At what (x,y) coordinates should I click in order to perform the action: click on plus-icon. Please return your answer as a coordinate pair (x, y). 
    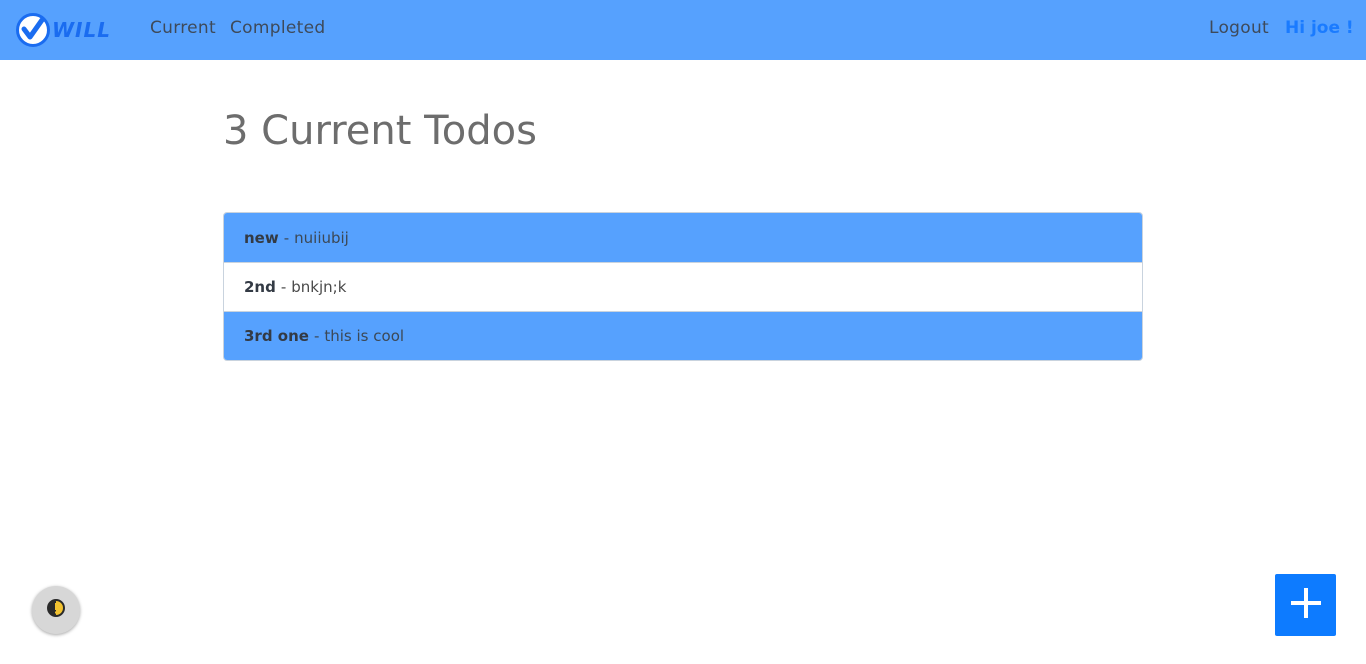
    Looking at the image, I should click on (1306, 605).